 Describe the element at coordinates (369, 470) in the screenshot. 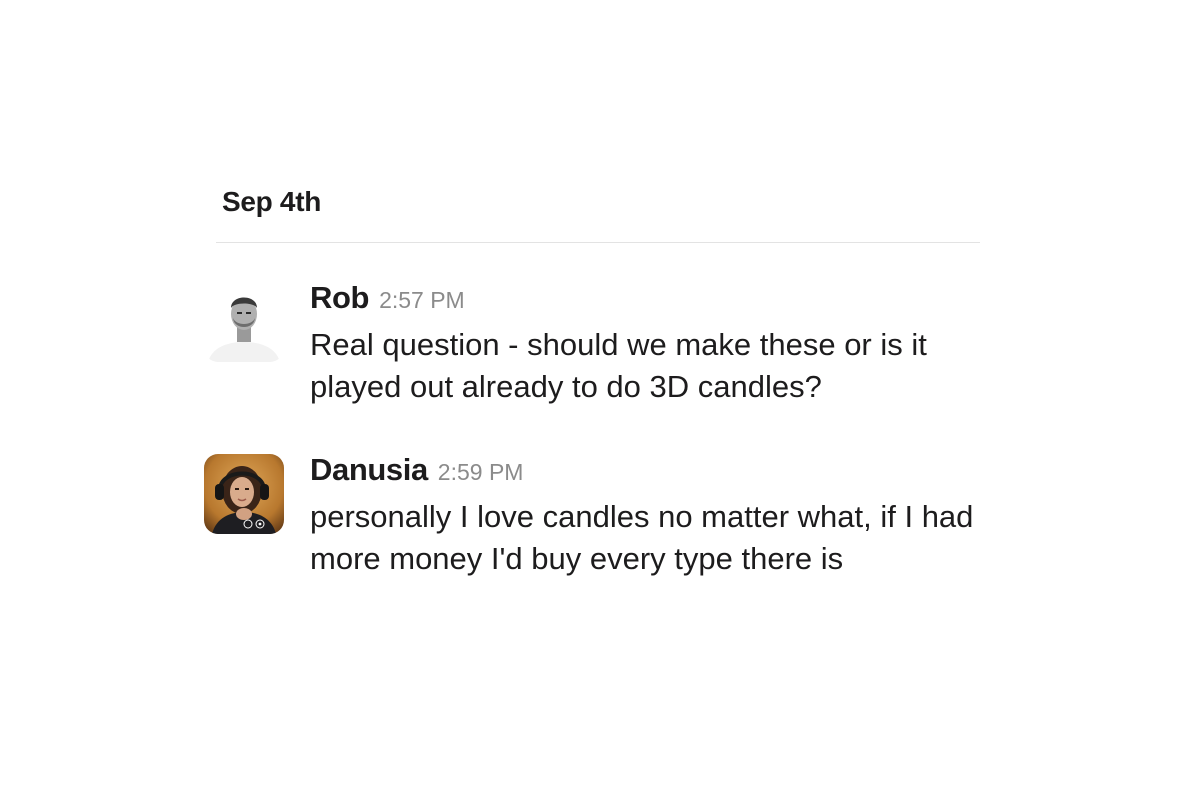

I see `author-name: Danusia` at that location.